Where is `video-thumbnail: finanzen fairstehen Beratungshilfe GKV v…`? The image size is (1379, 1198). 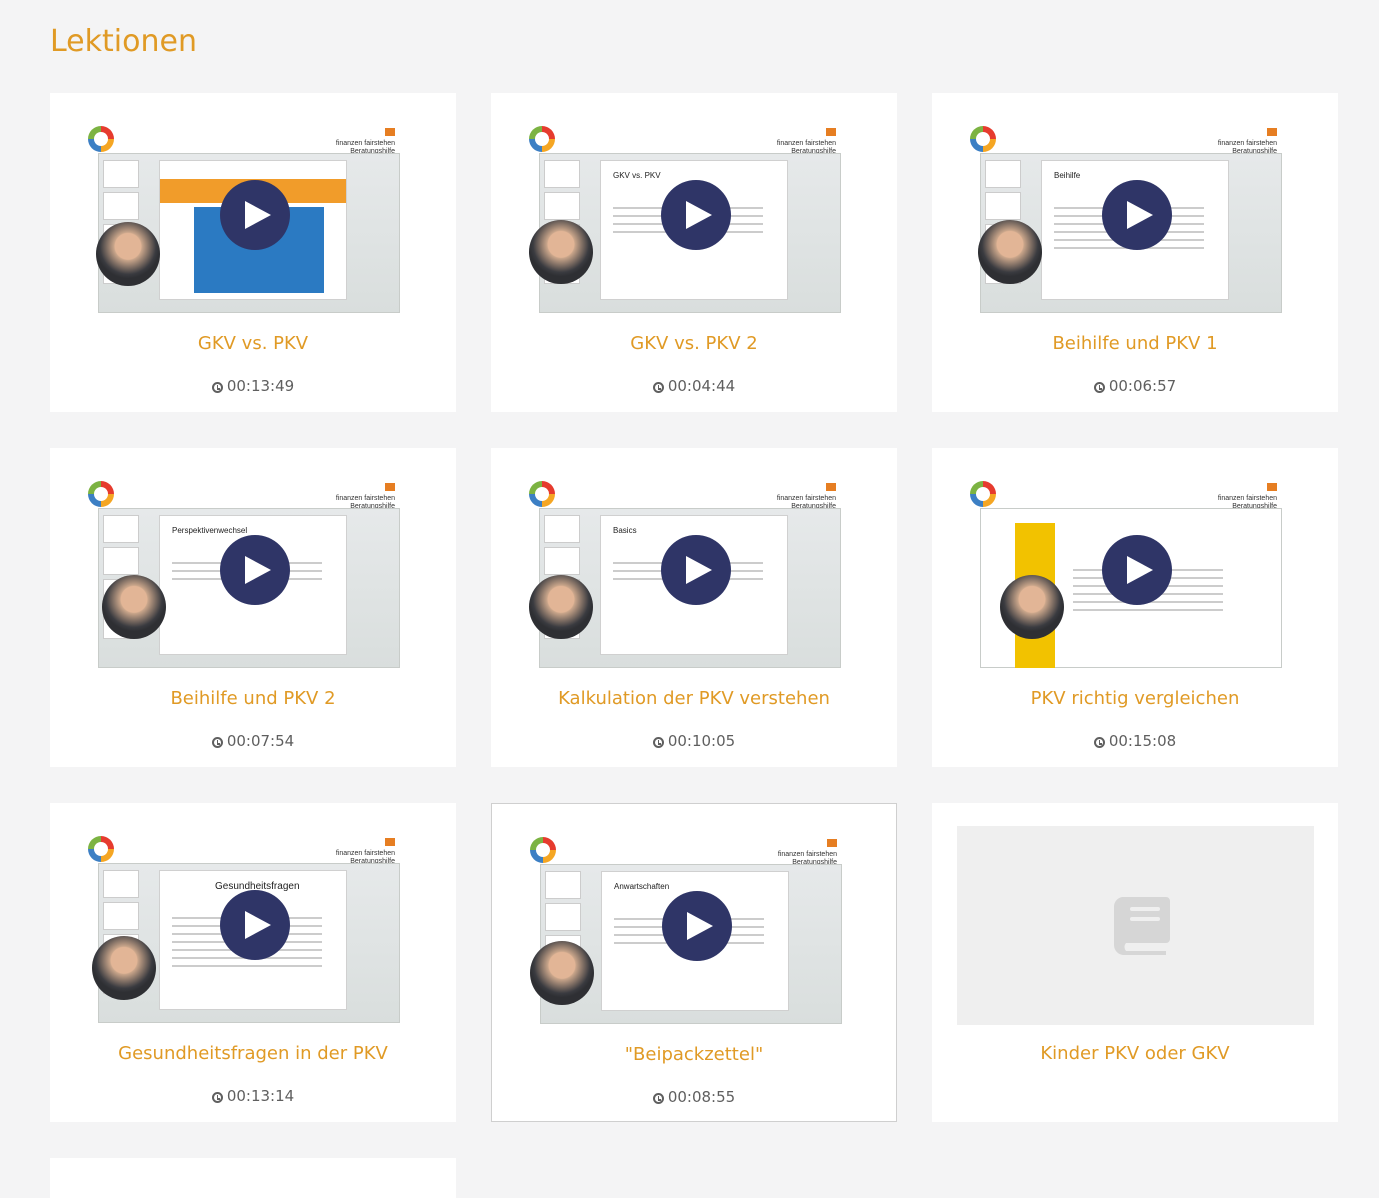 video-thumbnail: finanzen fairstehen Beratungshilfe GKV v… is located at coordinates (685, 220).